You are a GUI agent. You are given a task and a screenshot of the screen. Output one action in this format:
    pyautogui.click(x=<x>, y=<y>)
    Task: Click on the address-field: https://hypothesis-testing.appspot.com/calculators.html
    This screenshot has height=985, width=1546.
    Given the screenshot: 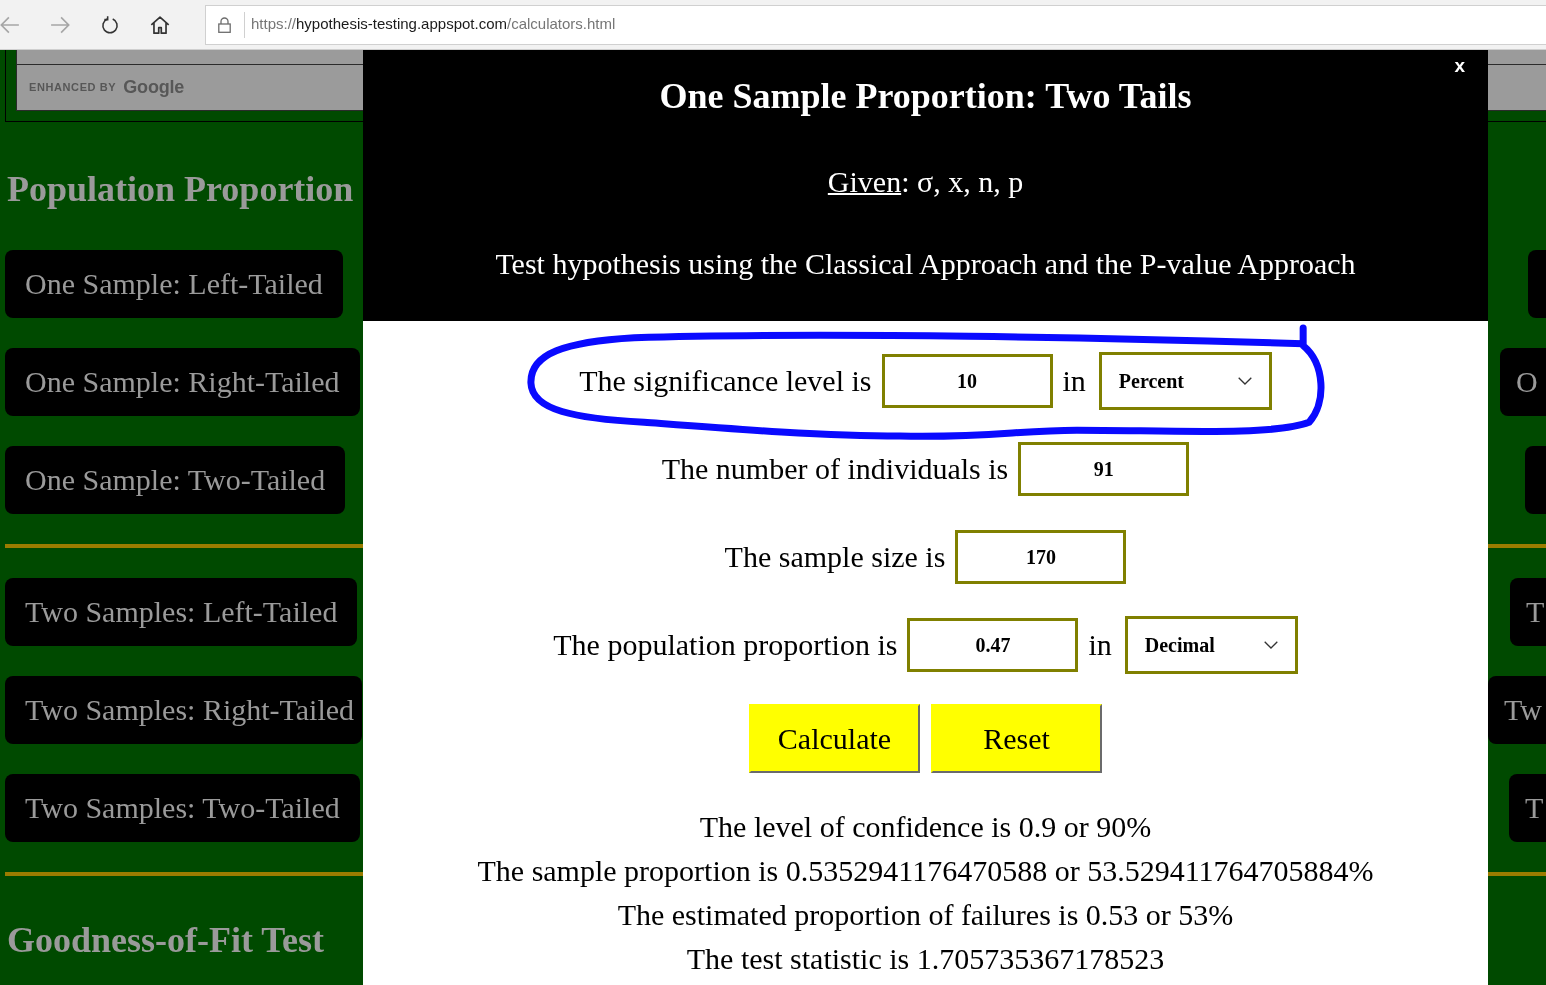 What is the action you would take?
    pyautogui.click(x=875, y=24)
    